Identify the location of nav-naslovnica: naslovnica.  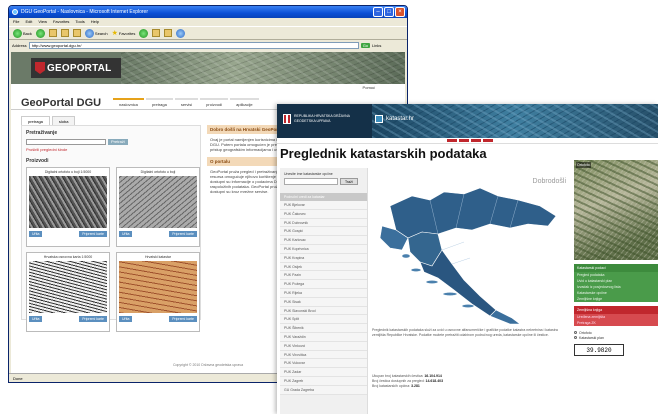
(128, 103).